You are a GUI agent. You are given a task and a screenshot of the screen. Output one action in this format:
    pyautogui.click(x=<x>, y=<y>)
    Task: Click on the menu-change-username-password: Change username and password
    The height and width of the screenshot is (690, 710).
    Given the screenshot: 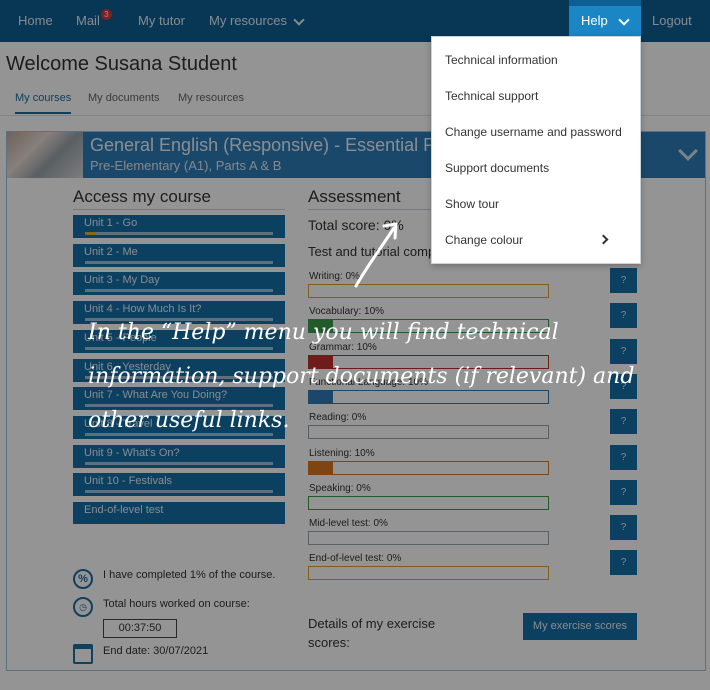 What is the action you would take?
    pyautogui.click(x=533, y=132)
    